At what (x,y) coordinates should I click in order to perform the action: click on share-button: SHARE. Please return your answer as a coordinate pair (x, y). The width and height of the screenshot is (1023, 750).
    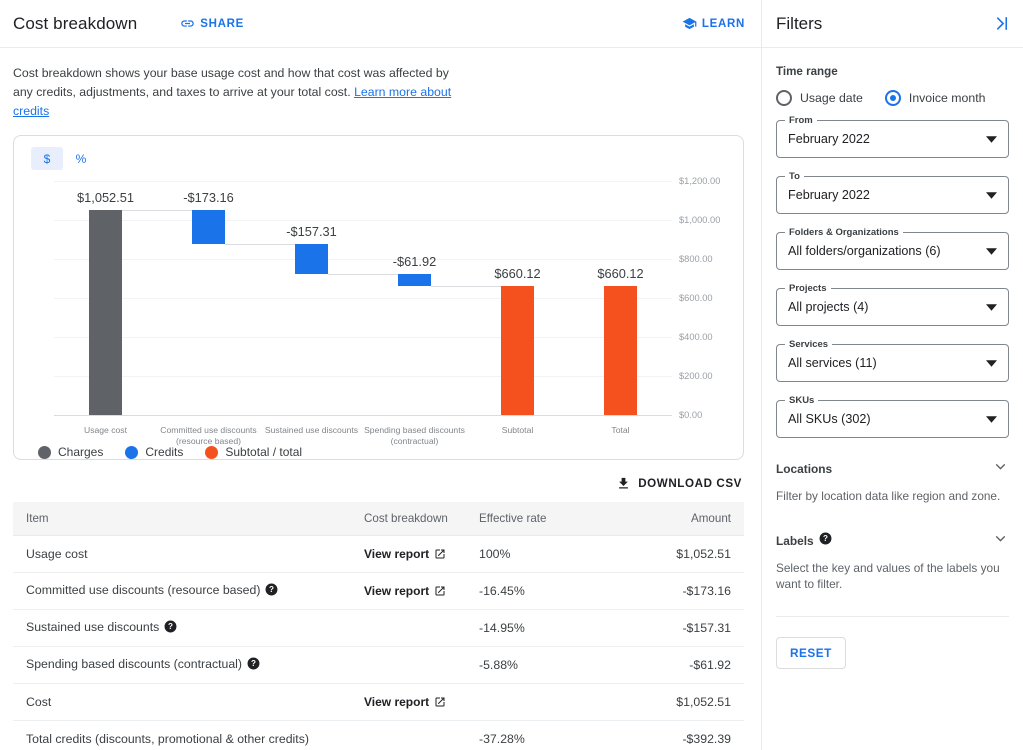
    Looking at the image, I should click on (212, 23).